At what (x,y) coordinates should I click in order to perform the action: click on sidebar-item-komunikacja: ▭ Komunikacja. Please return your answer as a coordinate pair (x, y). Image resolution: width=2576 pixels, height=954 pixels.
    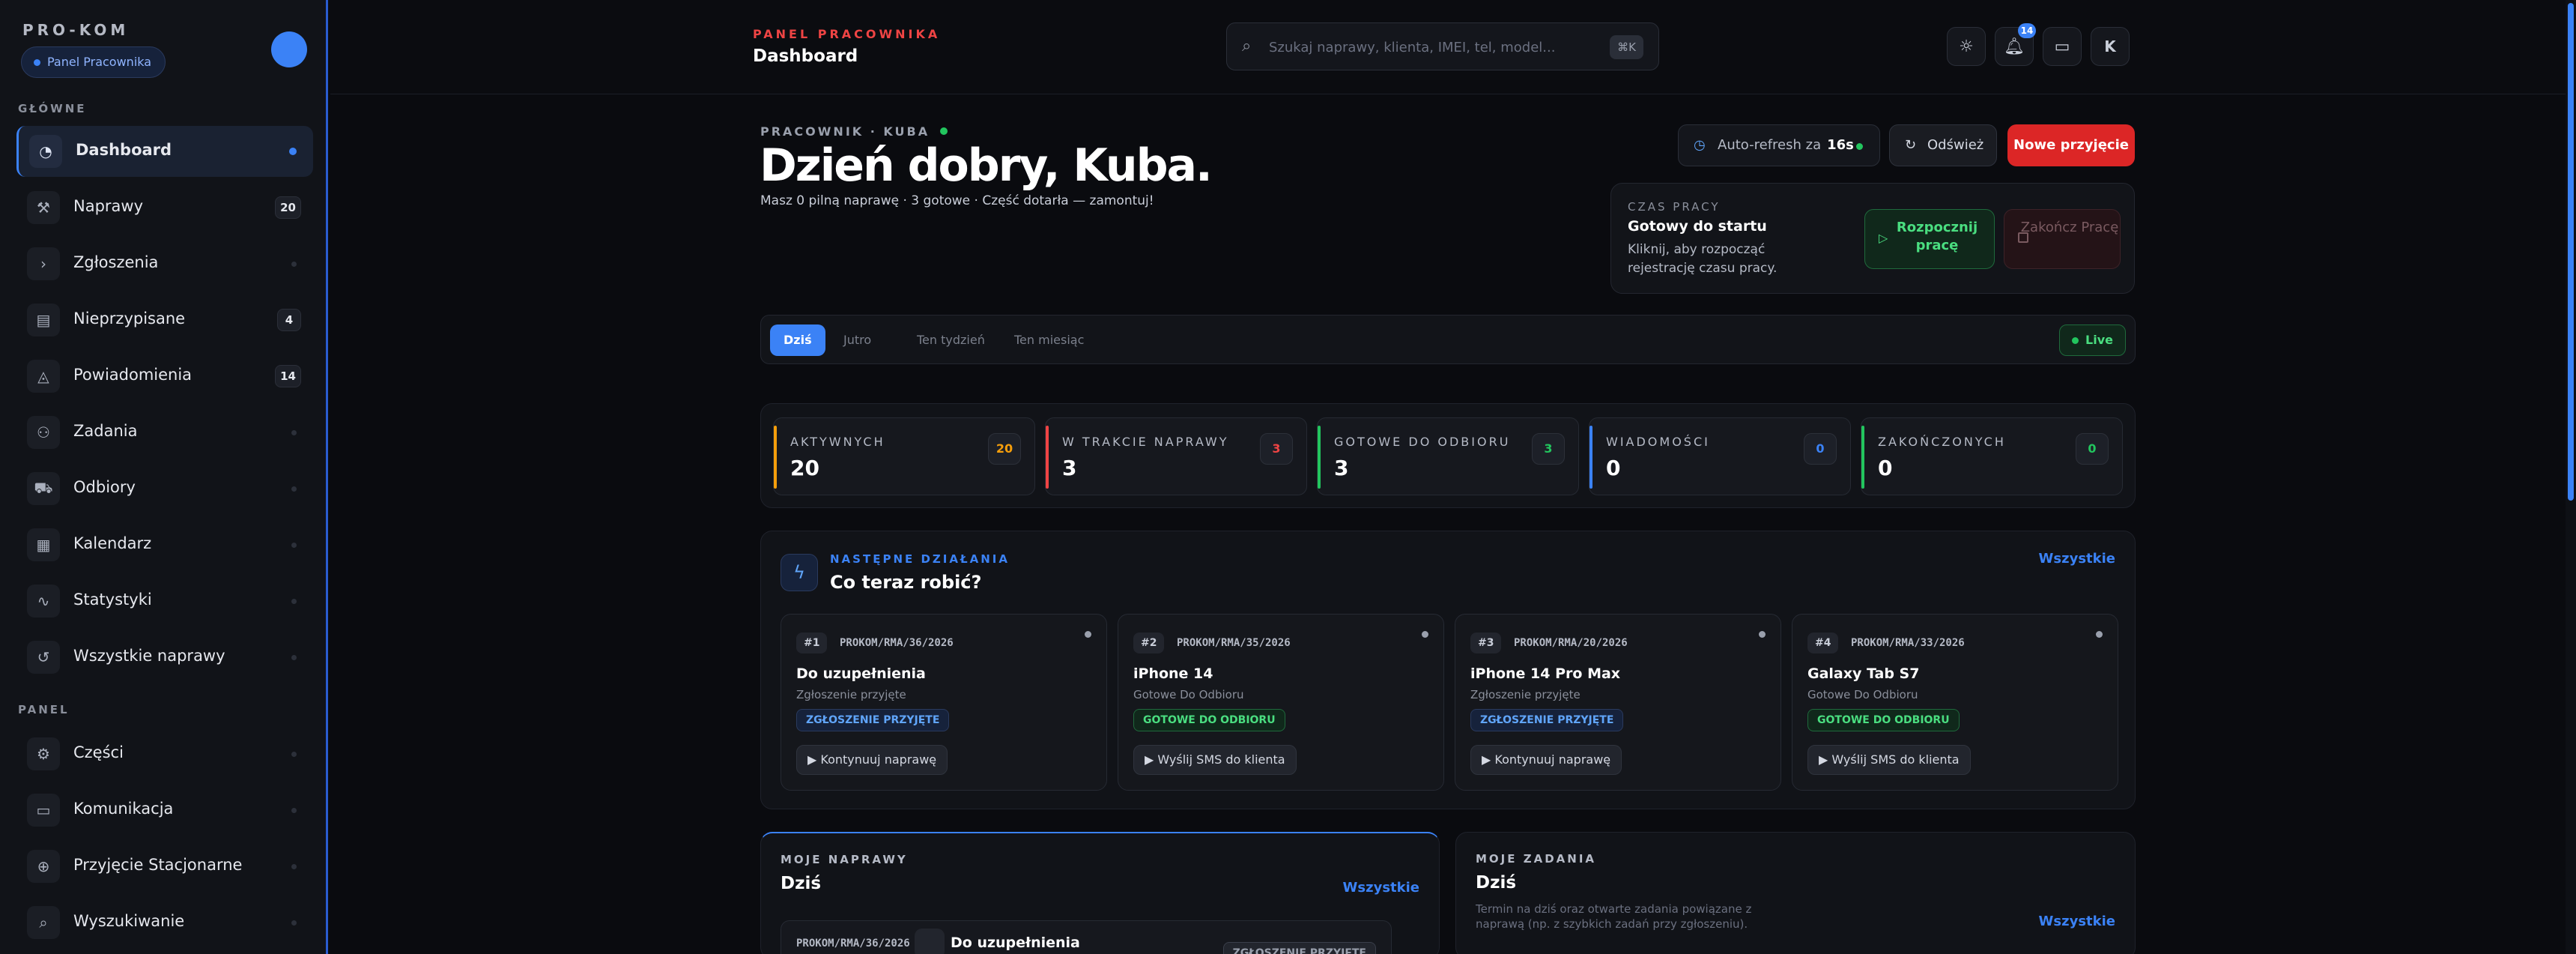
    Looking at the image, I should click on (164, 811).